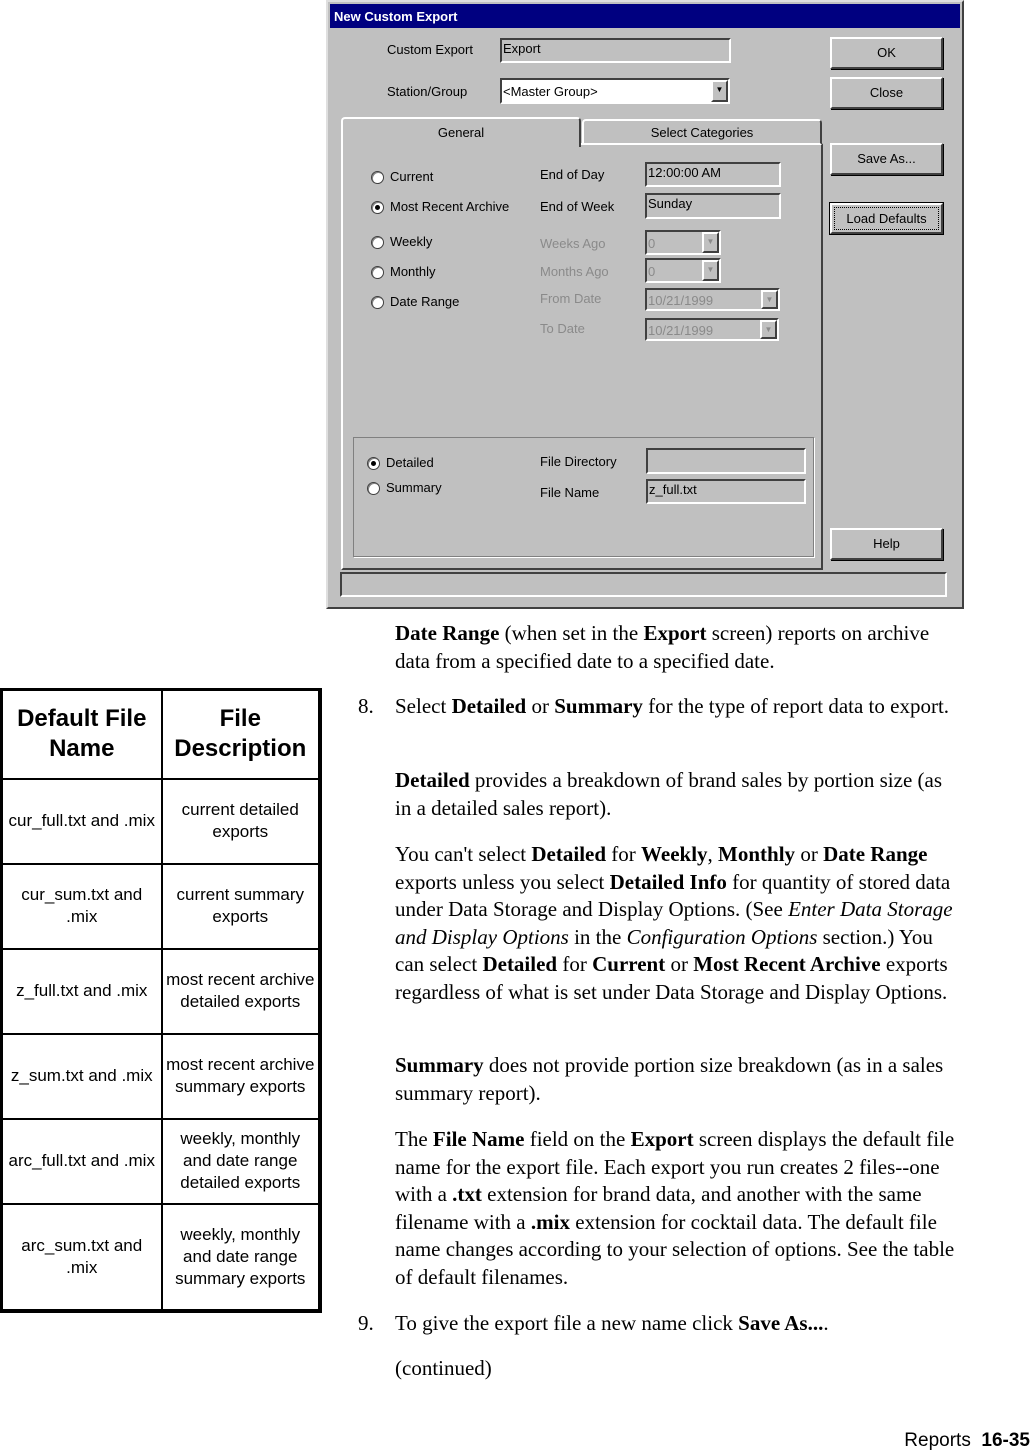  I want to click on type-summary-radio, so click(373, 488).